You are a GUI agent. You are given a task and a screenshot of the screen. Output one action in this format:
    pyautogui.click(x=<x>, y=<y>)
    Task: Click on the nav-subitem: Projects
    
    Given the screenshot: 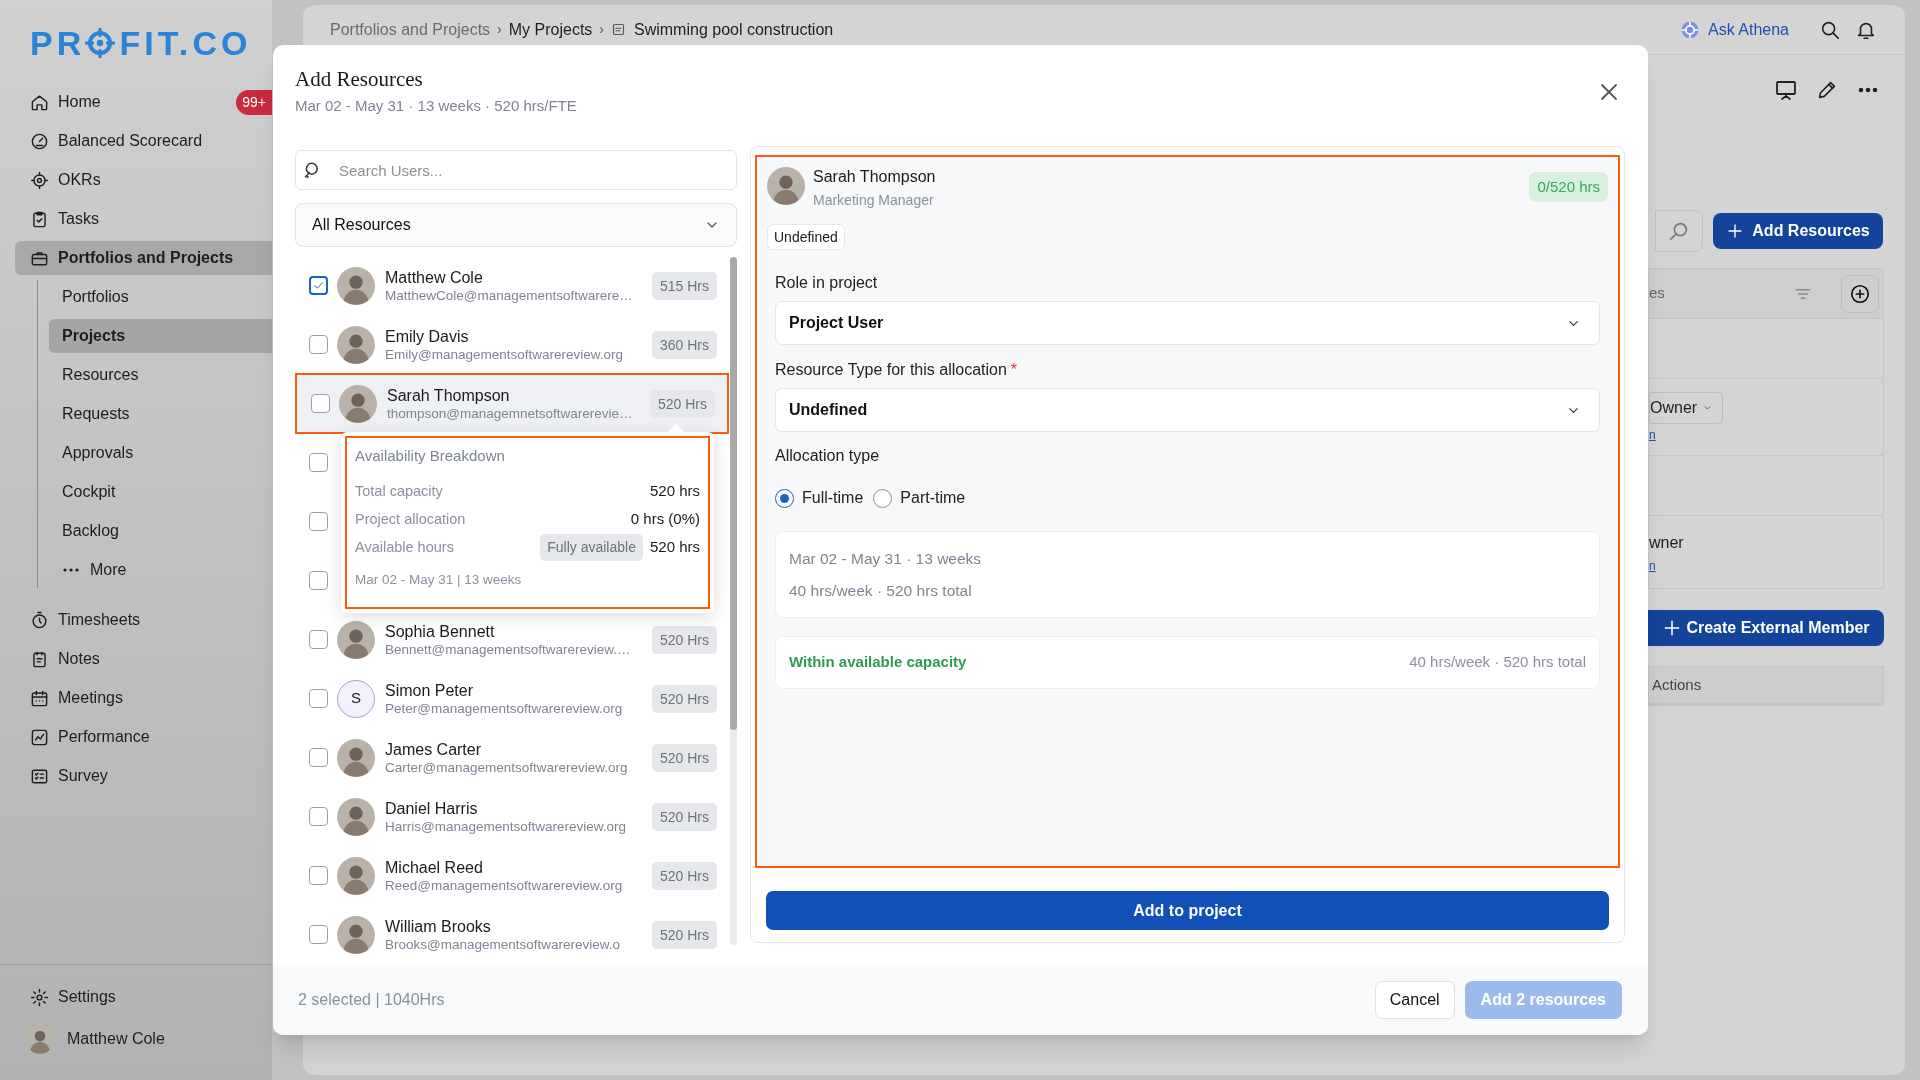 What is the action you would take?
    pyautogui.click(x=160, y=336)
    